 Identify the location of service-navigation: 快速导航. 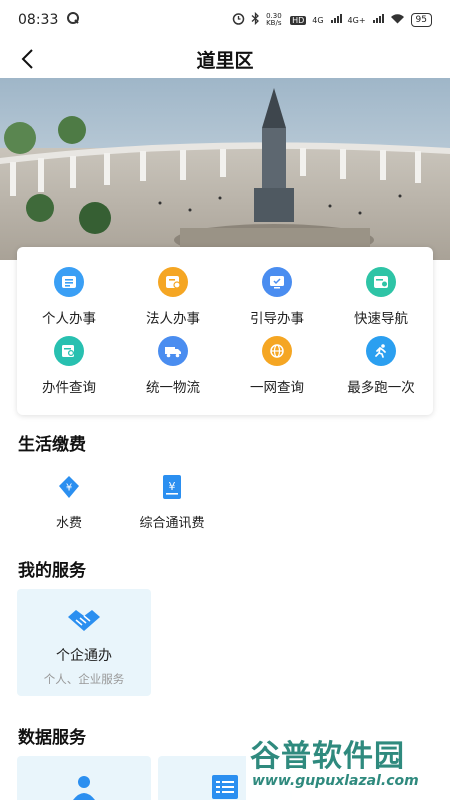
(381, 301).